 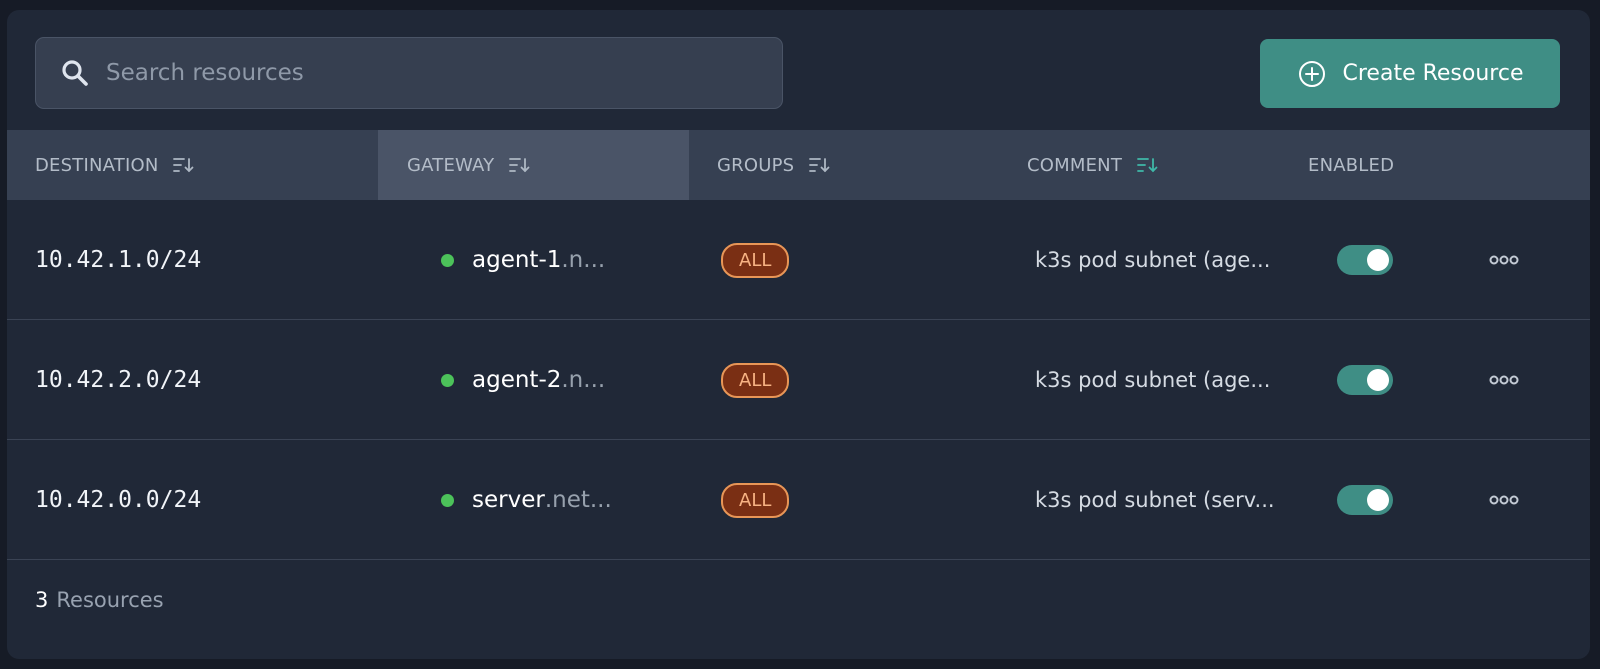 I want to click on resource-count: 3 Resources, so click(x=99, y=600).